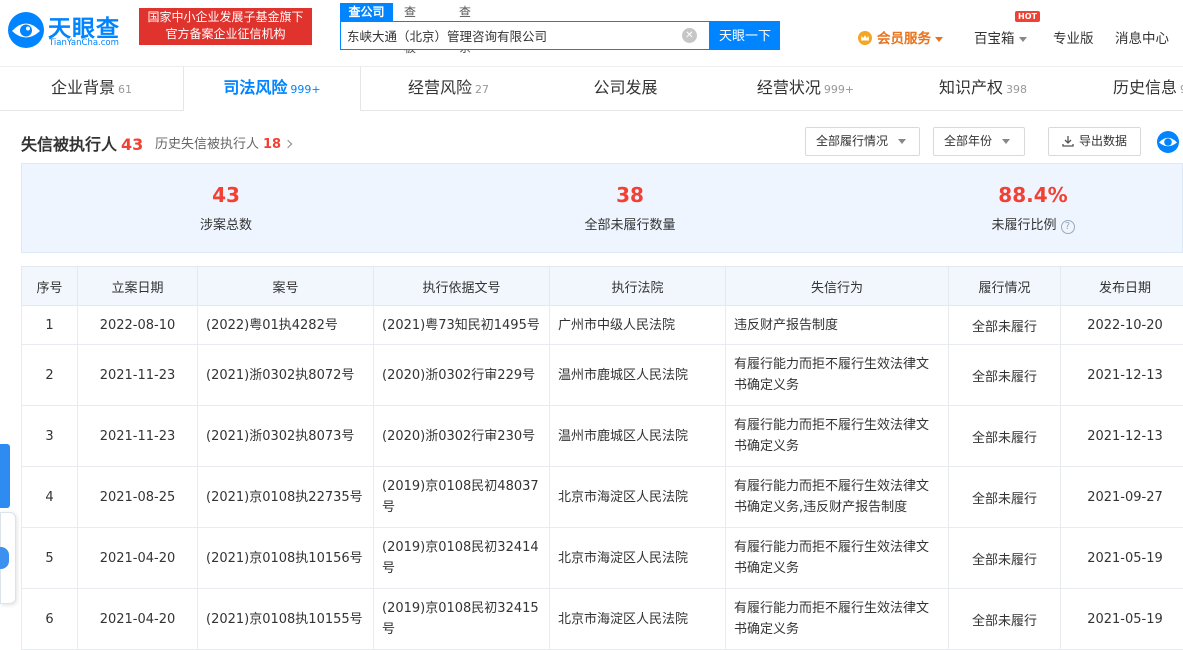 This screenshot has height=650, width=1183. I want to click on year-filter-label: 全部年份, so click(968, 141).